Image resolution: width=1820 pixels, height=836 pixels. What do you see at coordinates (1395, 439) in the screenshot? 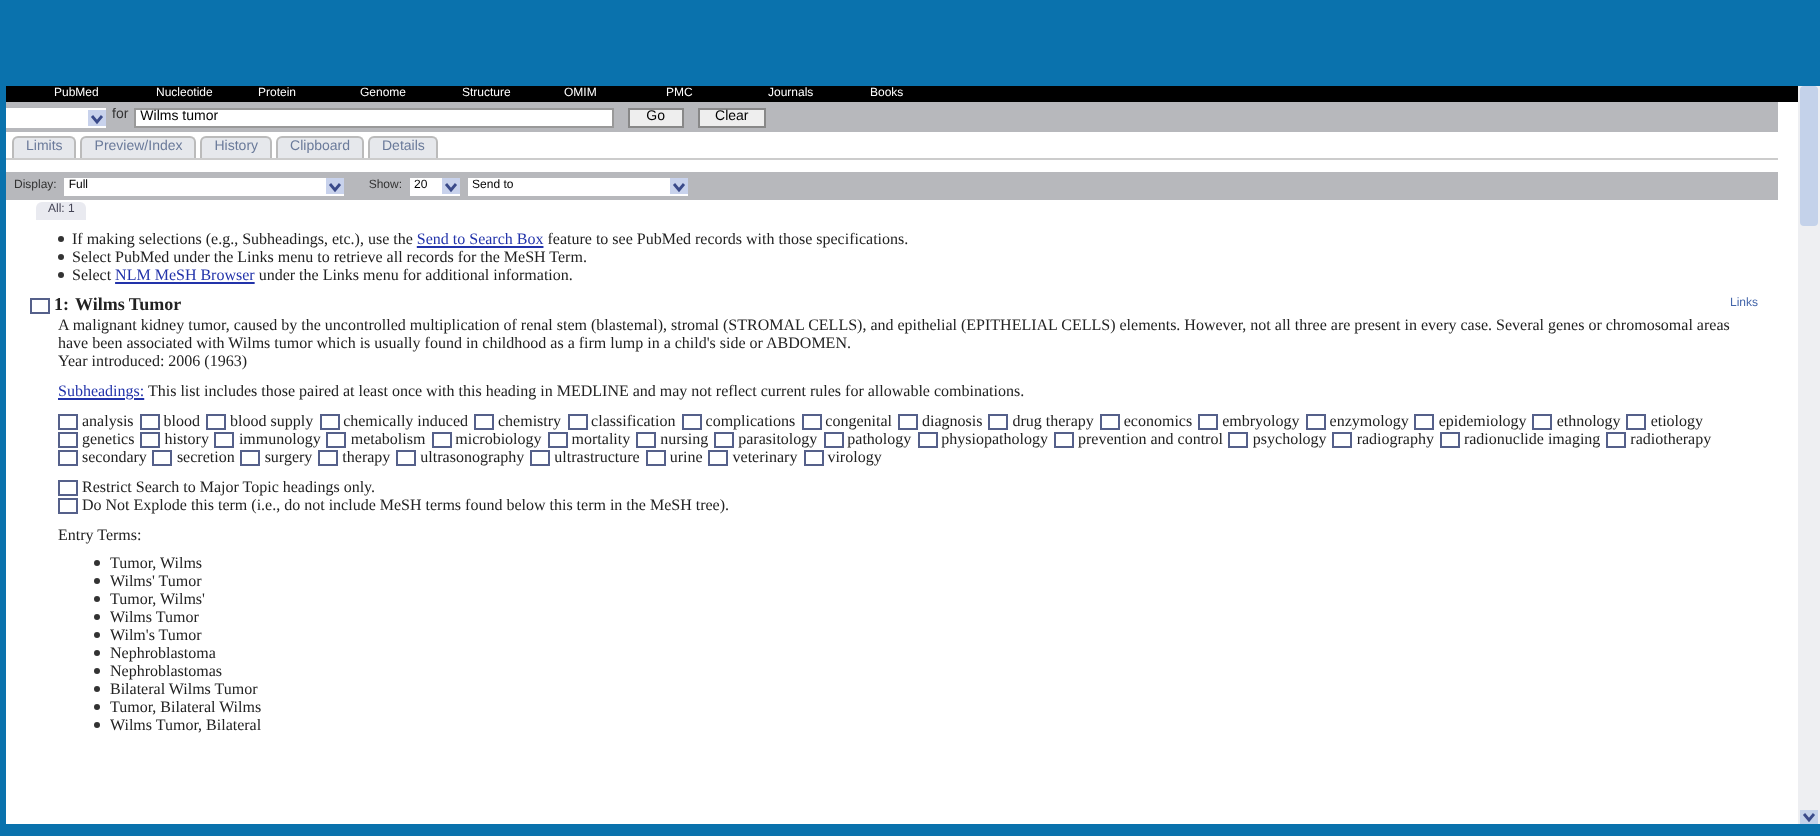
I see `subheading-label: radiography` at bounding box center [1395, 439].